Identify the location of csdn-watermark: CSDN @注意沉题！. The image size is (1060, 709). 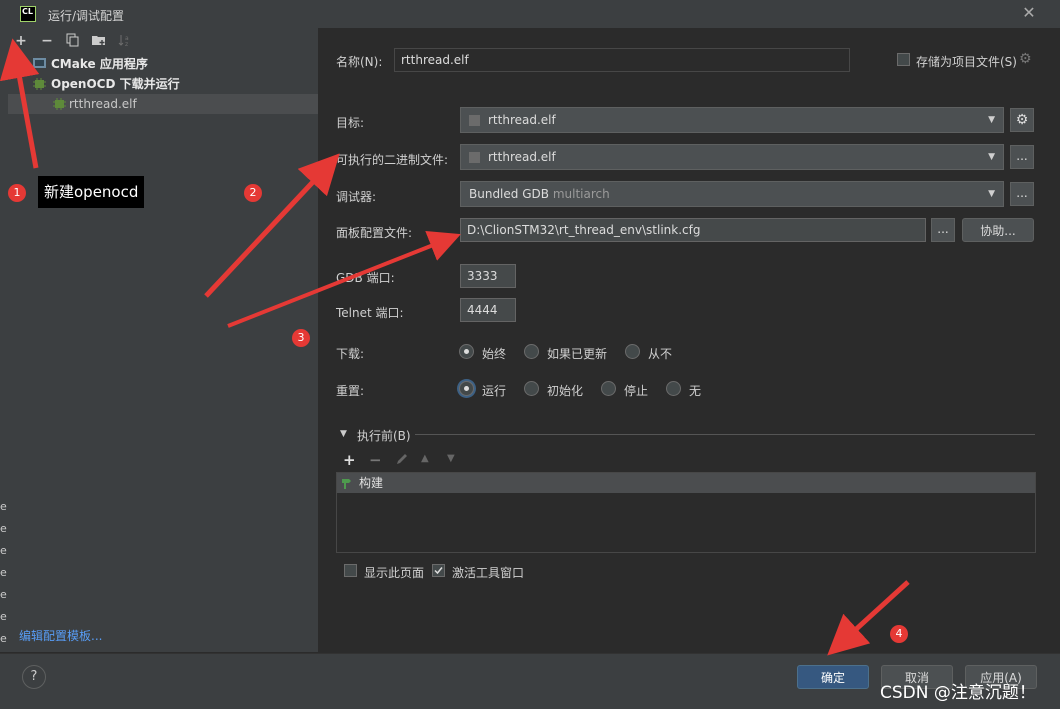
(958, 693).